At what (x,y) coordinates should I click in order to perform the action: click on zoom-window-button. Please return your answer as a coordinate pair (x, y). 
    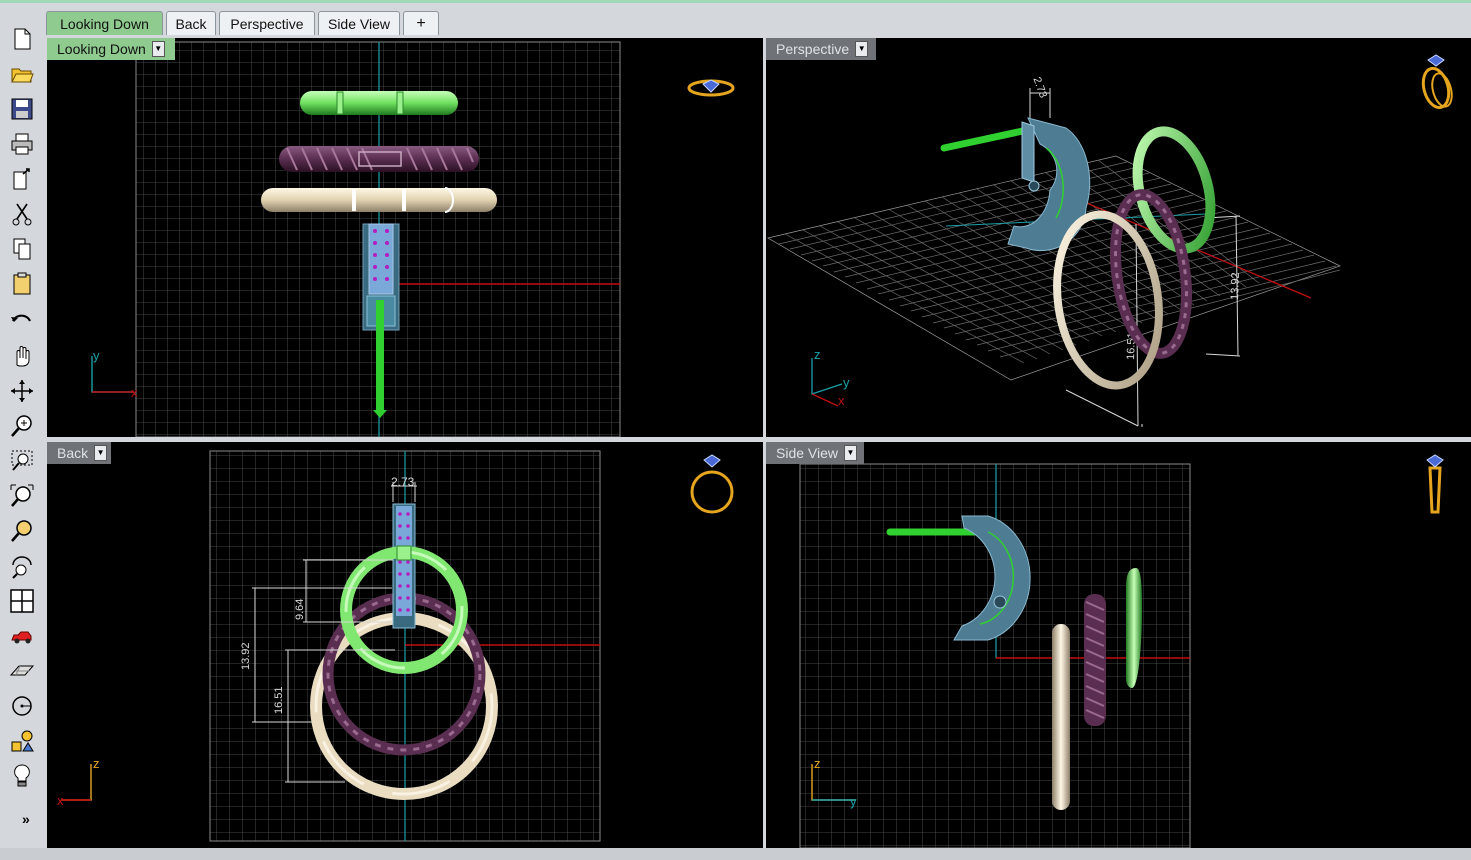
    Looking at the image, I should click on (22, 461).